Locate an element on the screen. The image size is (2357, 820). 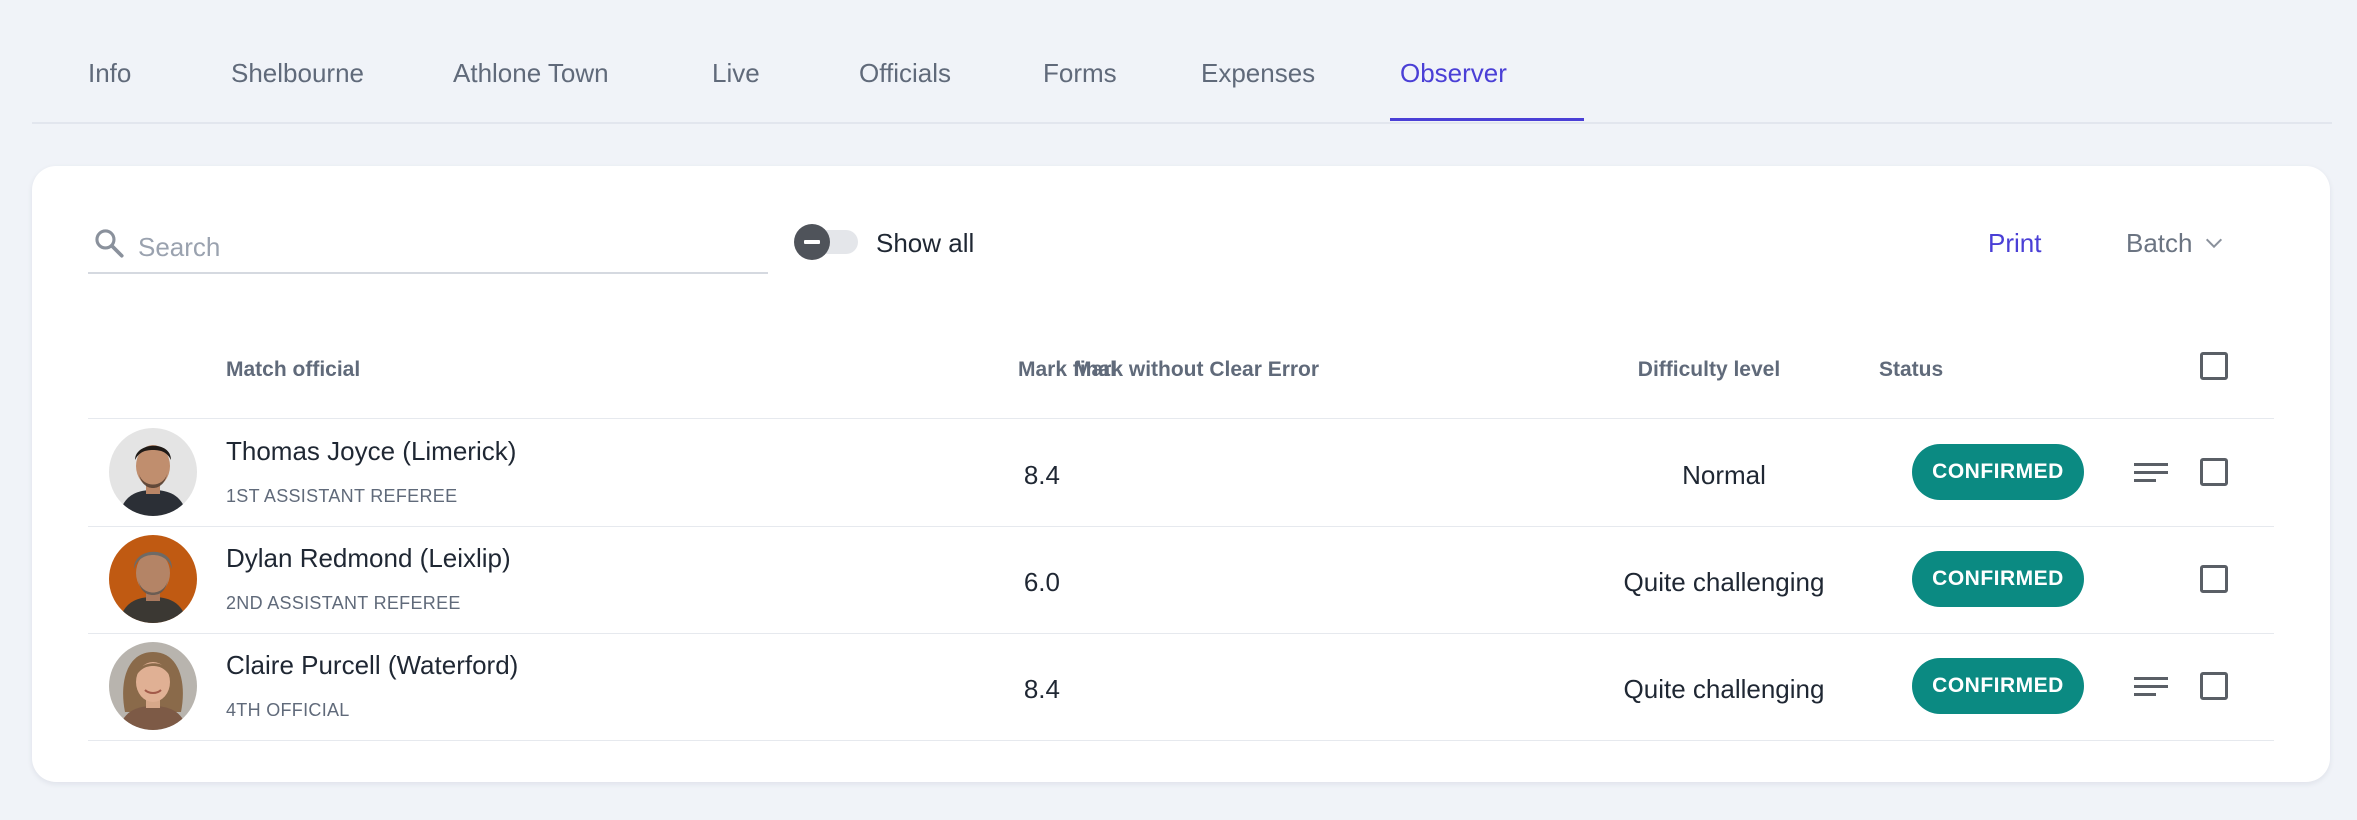
search-box is located at coordinates (428, 247).